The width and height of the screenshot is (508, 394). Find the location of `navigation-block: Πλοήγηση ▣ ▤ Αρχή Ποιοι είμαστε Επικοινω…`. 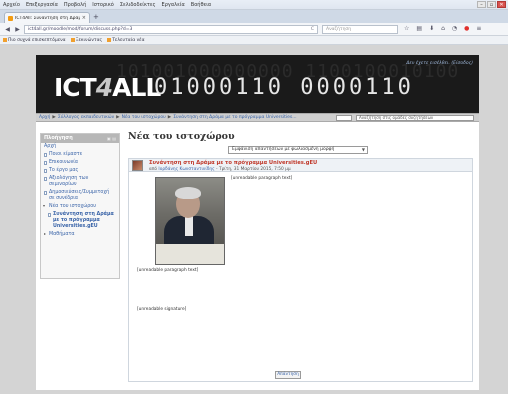

navigation-block: Πλοήγηση ▣ ▤ Αρχή Ποιοι είμαστε Επικοινω… is located at coordinates (80, 206).